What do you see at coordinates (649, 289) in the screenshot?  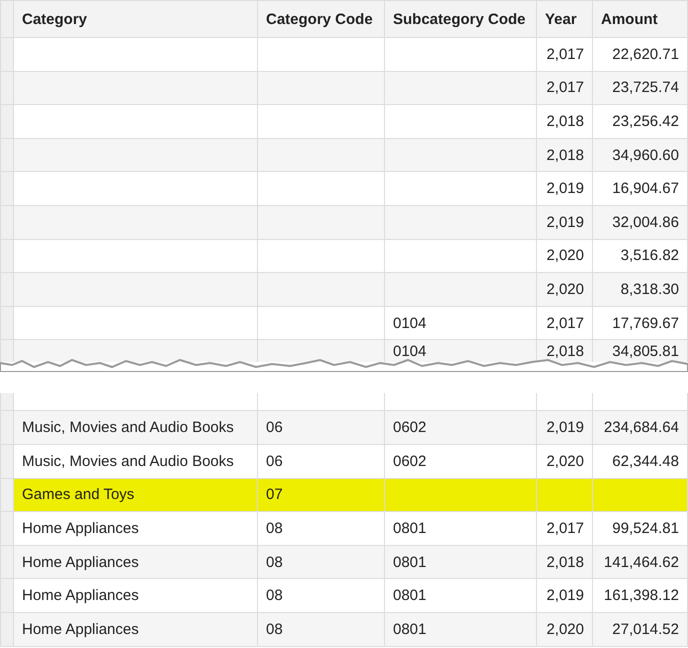 I see `table-cell: 8,318.30` at bounding box center [649, 289].